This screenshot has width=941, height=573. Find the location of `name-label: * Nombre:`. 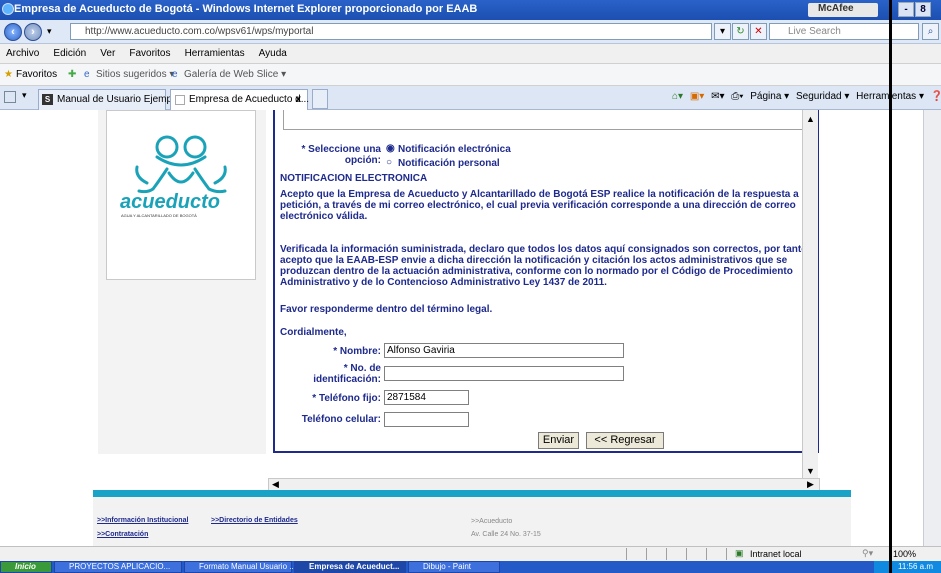

name-label: * Nombre: is located at coordinates (357, 351).